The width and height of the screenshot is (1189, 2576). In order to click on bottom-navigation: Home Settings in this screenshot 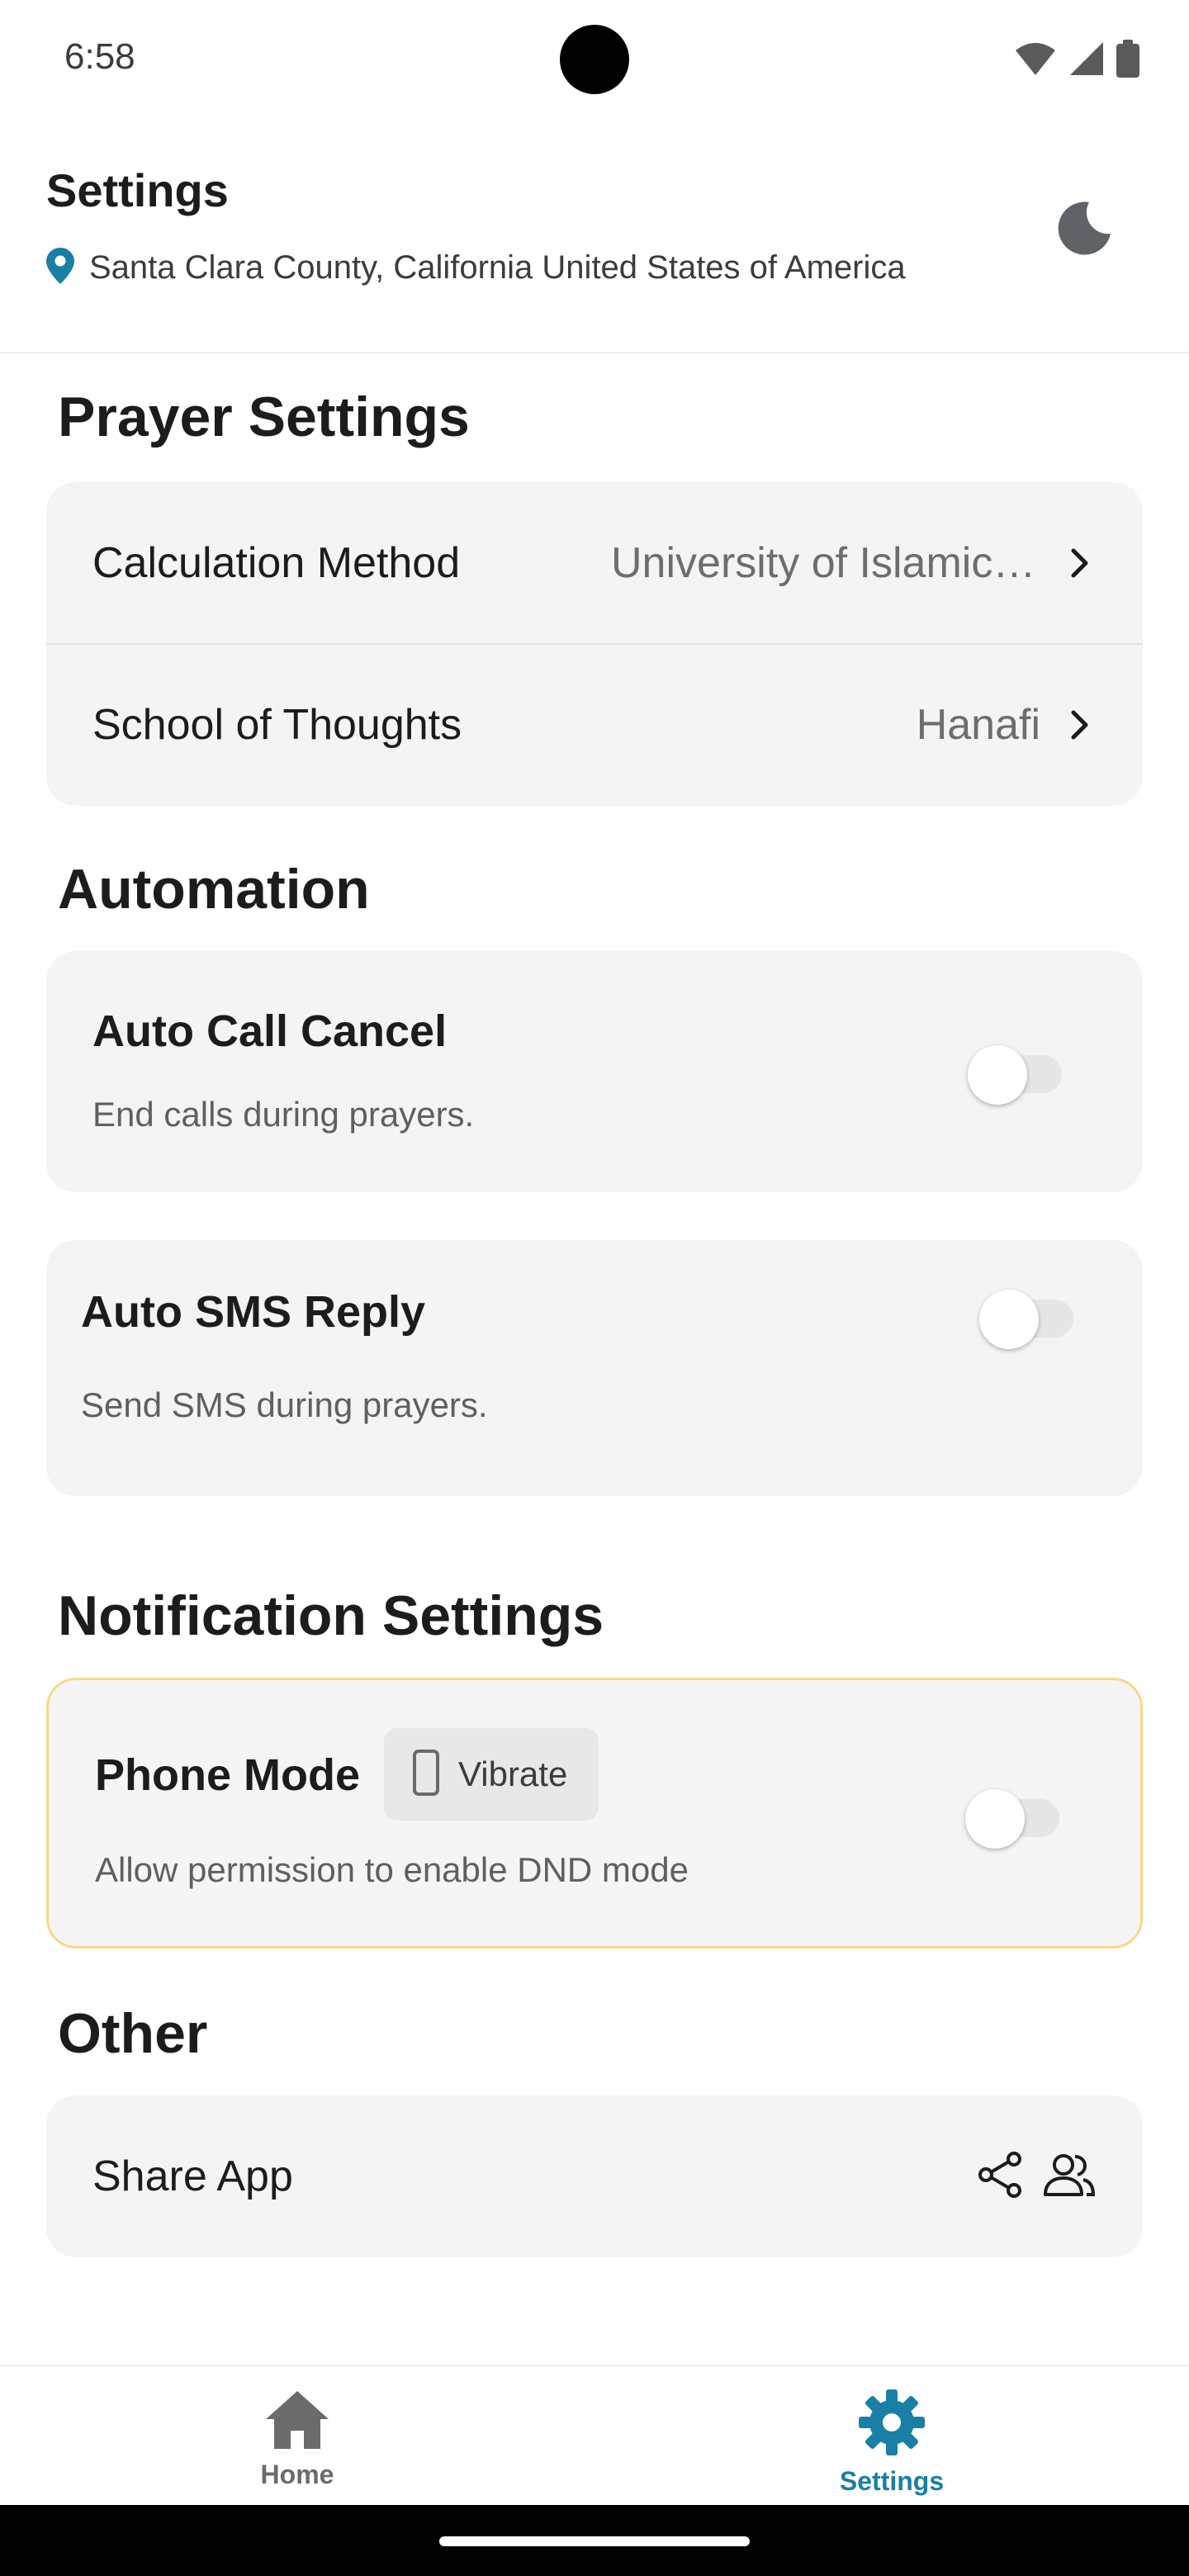, I will do `click(594, 2435)`.